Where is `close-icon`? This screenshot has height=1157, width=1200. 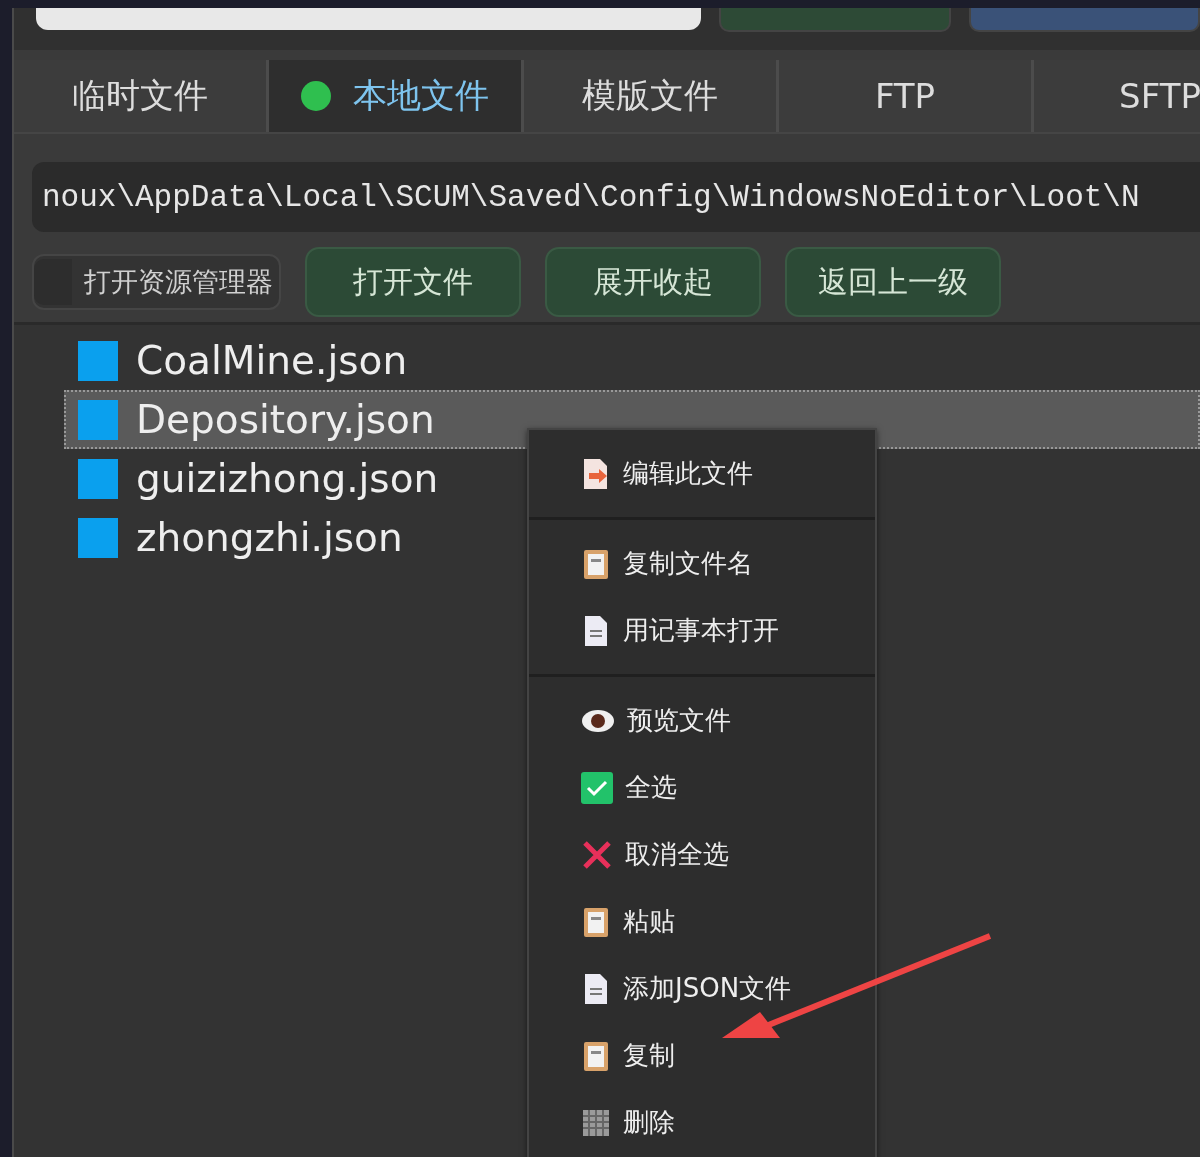
close-icon is located at coordinates (597, 854).